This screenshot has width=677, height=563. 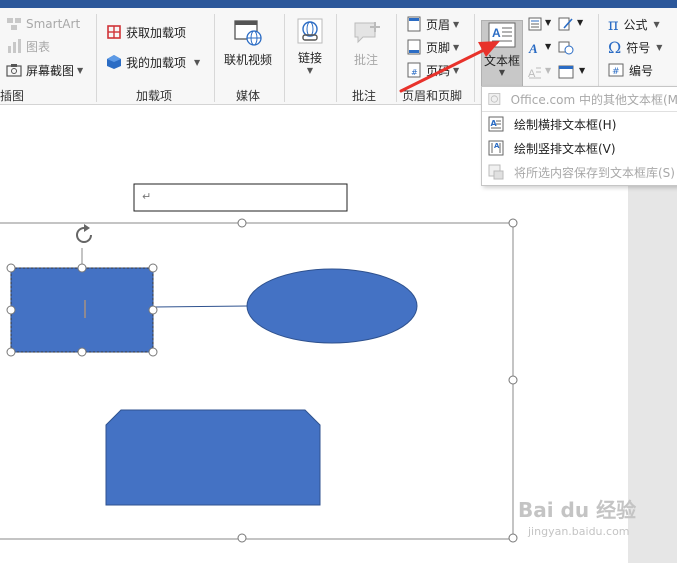 I want to click on menu-item-more-textboxes: Office.com 中的其他文本框(M, so click(x=579, y=99).